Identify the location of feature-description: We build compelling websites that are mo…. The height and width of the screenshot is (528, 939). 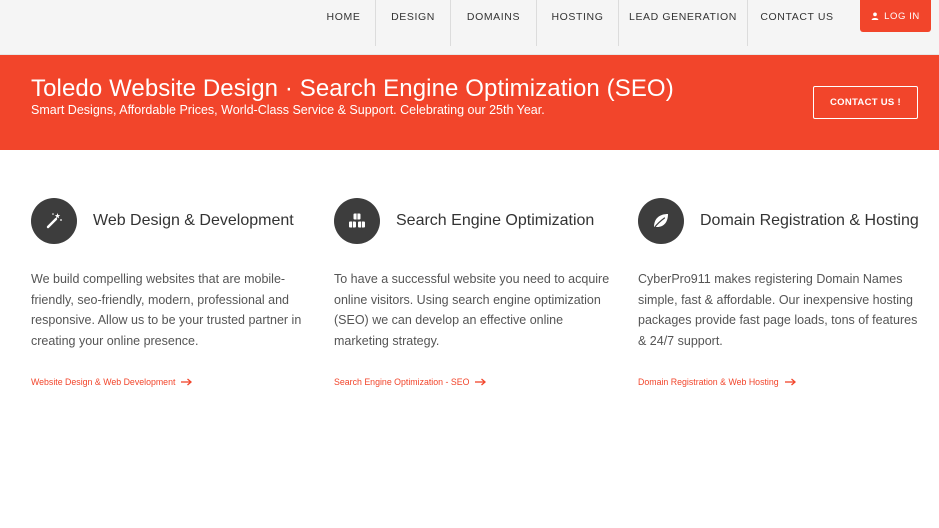
(166, 310).